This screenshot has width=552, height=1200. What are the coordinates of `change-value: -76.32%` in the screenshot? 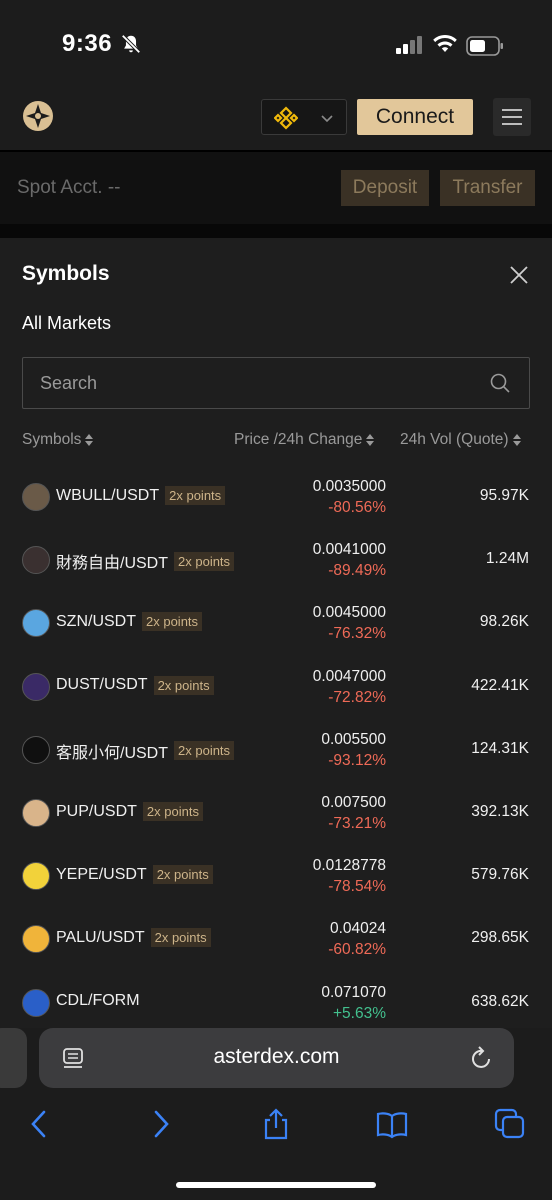 It's located at (357, 634).